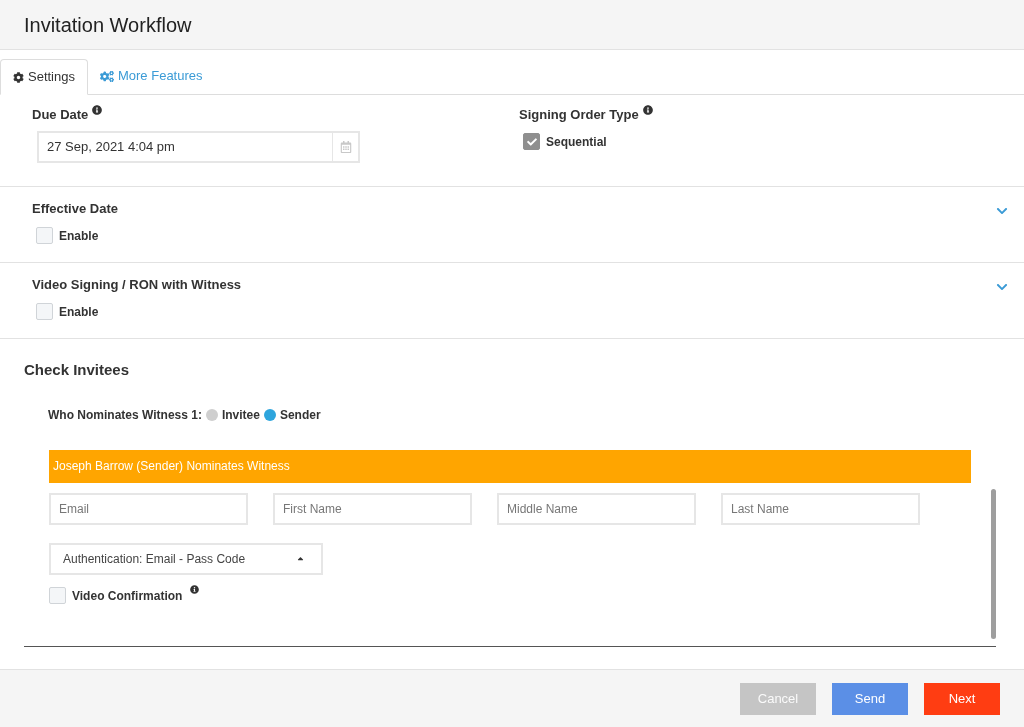  Describe the element at coordinates (300, 558) in the screenshot. I see `caret-icon` at that location.